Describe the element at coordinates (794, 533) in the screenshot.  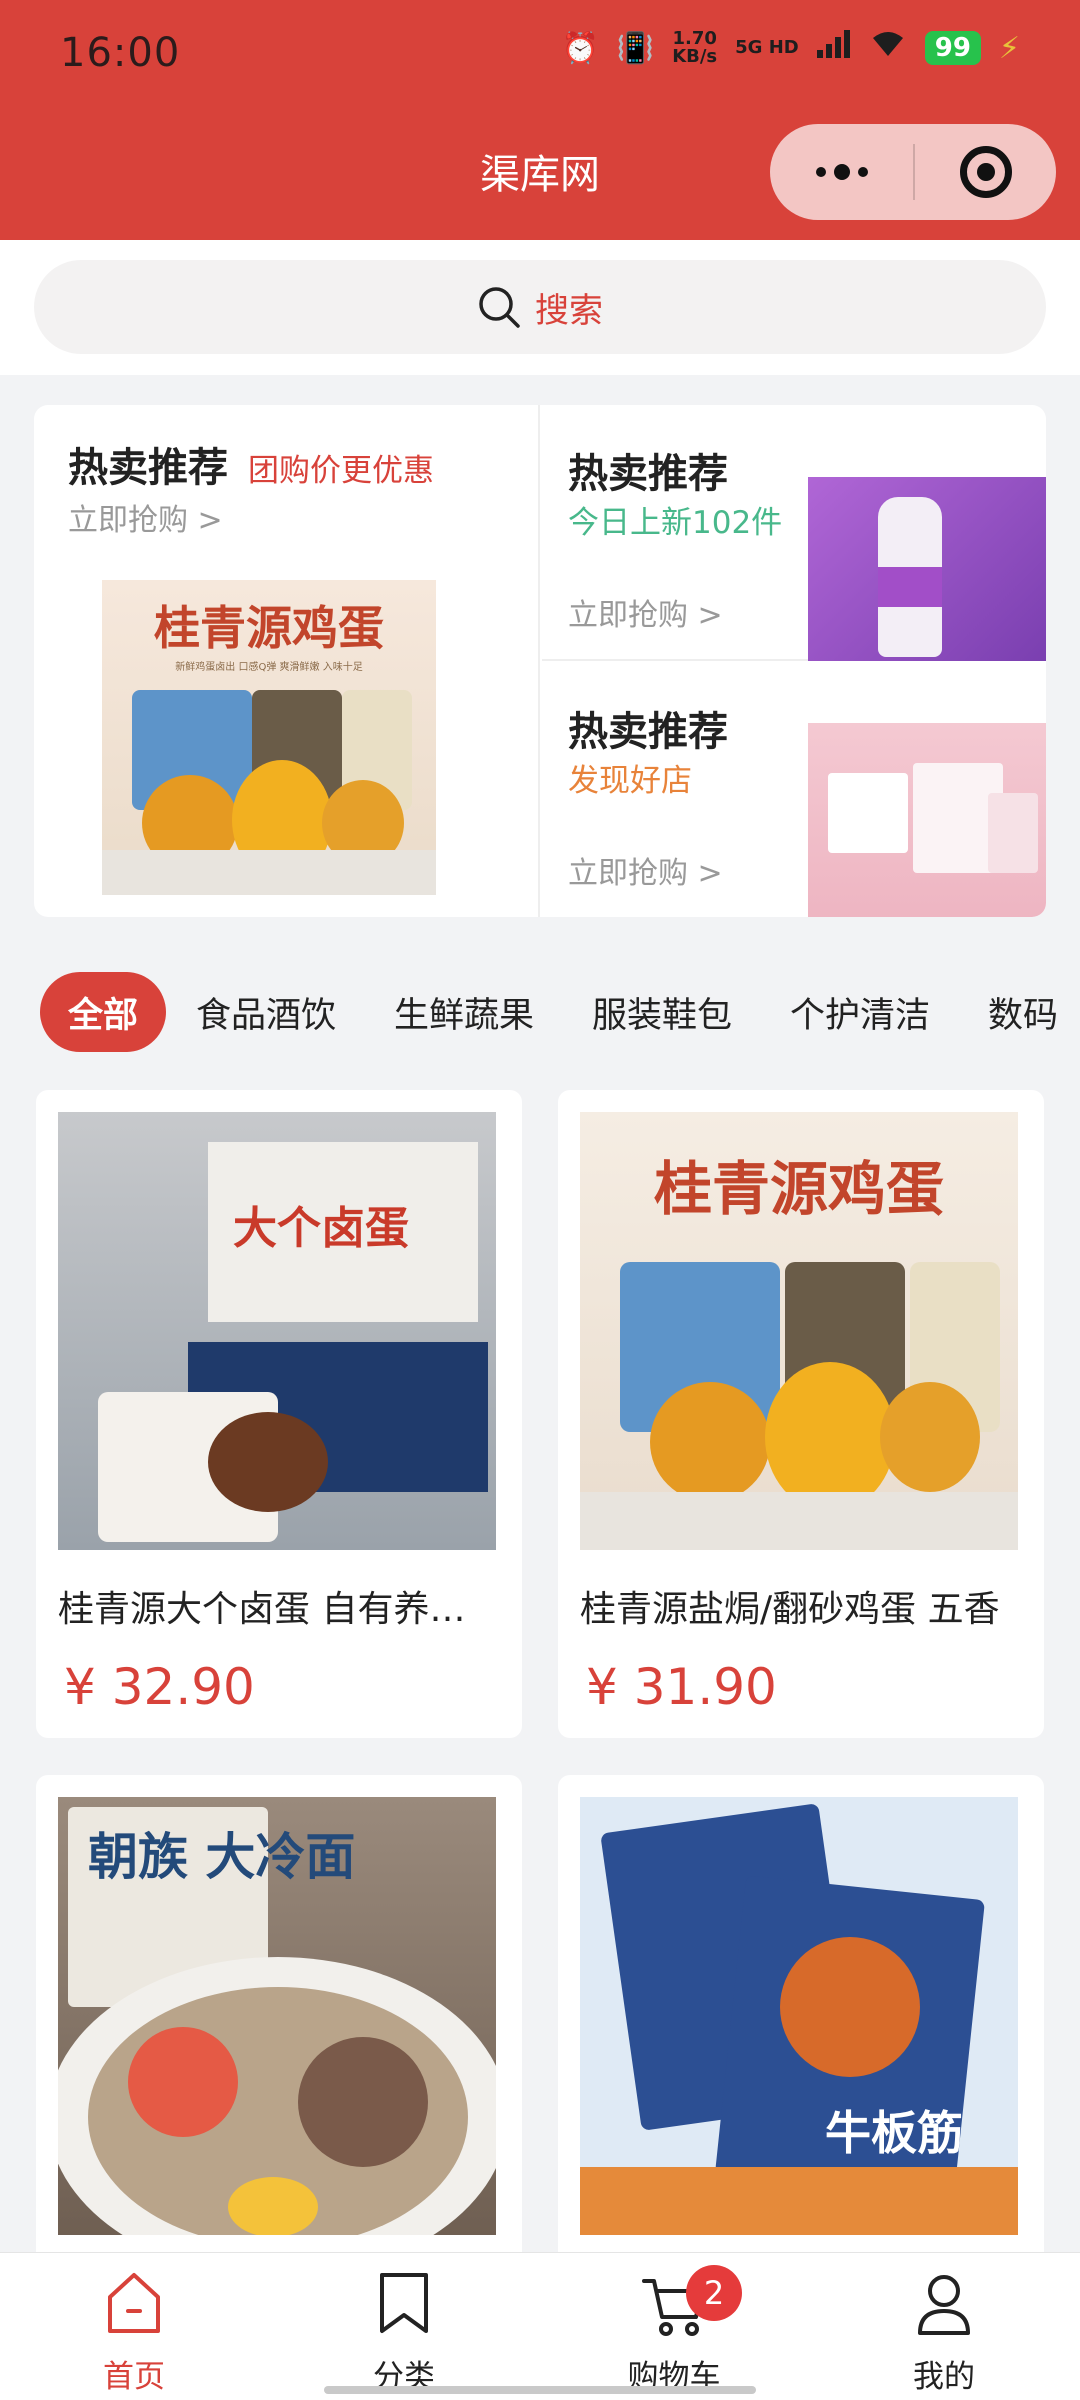
I see `promo-card-new-arrivals: 热卖推荐 今日上新102件 立即抢购 >` at that location.